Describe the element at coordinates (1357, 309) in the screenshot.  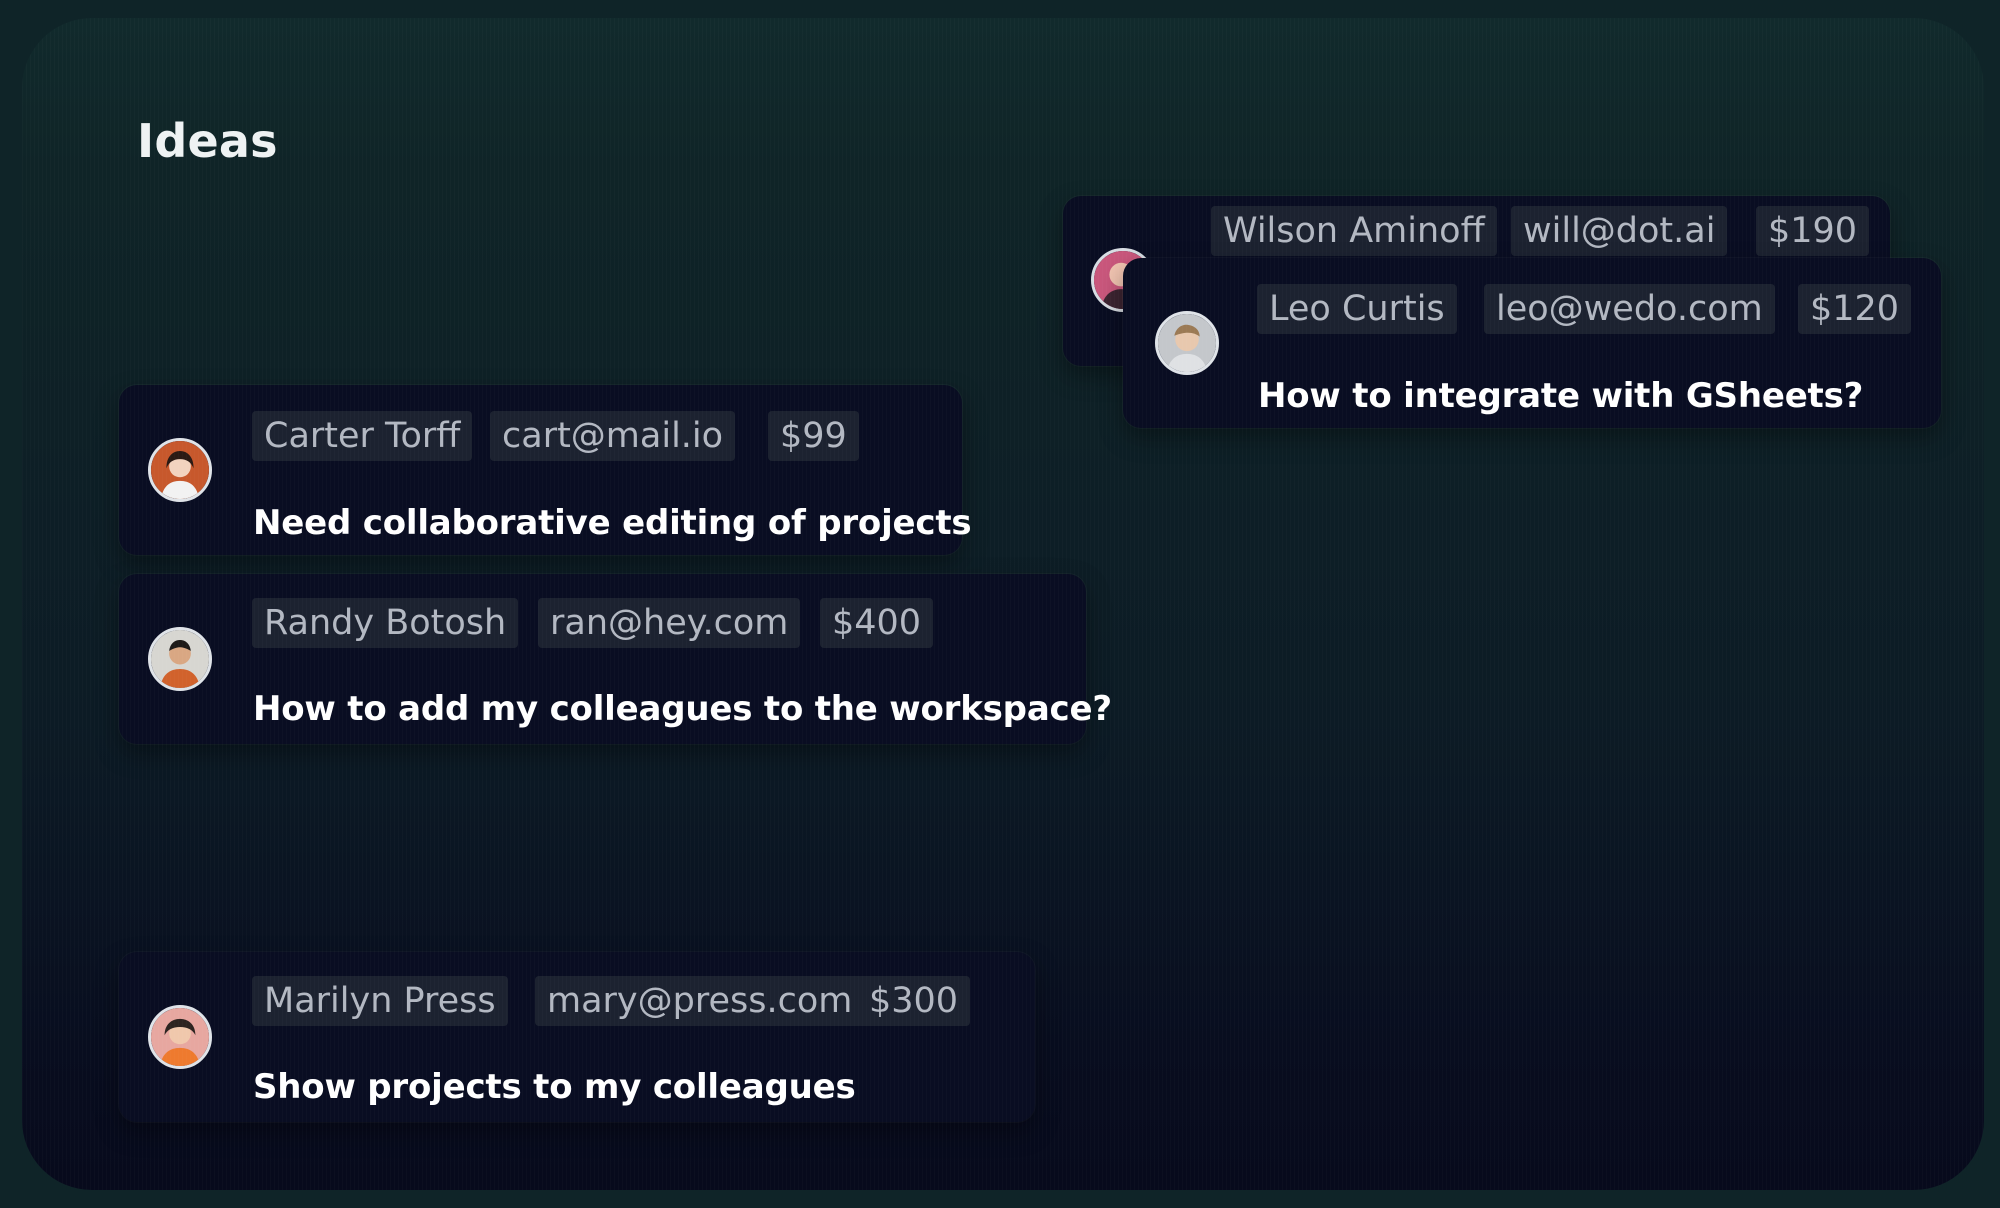
I see `customer-name: Leo Curtis` at that location.